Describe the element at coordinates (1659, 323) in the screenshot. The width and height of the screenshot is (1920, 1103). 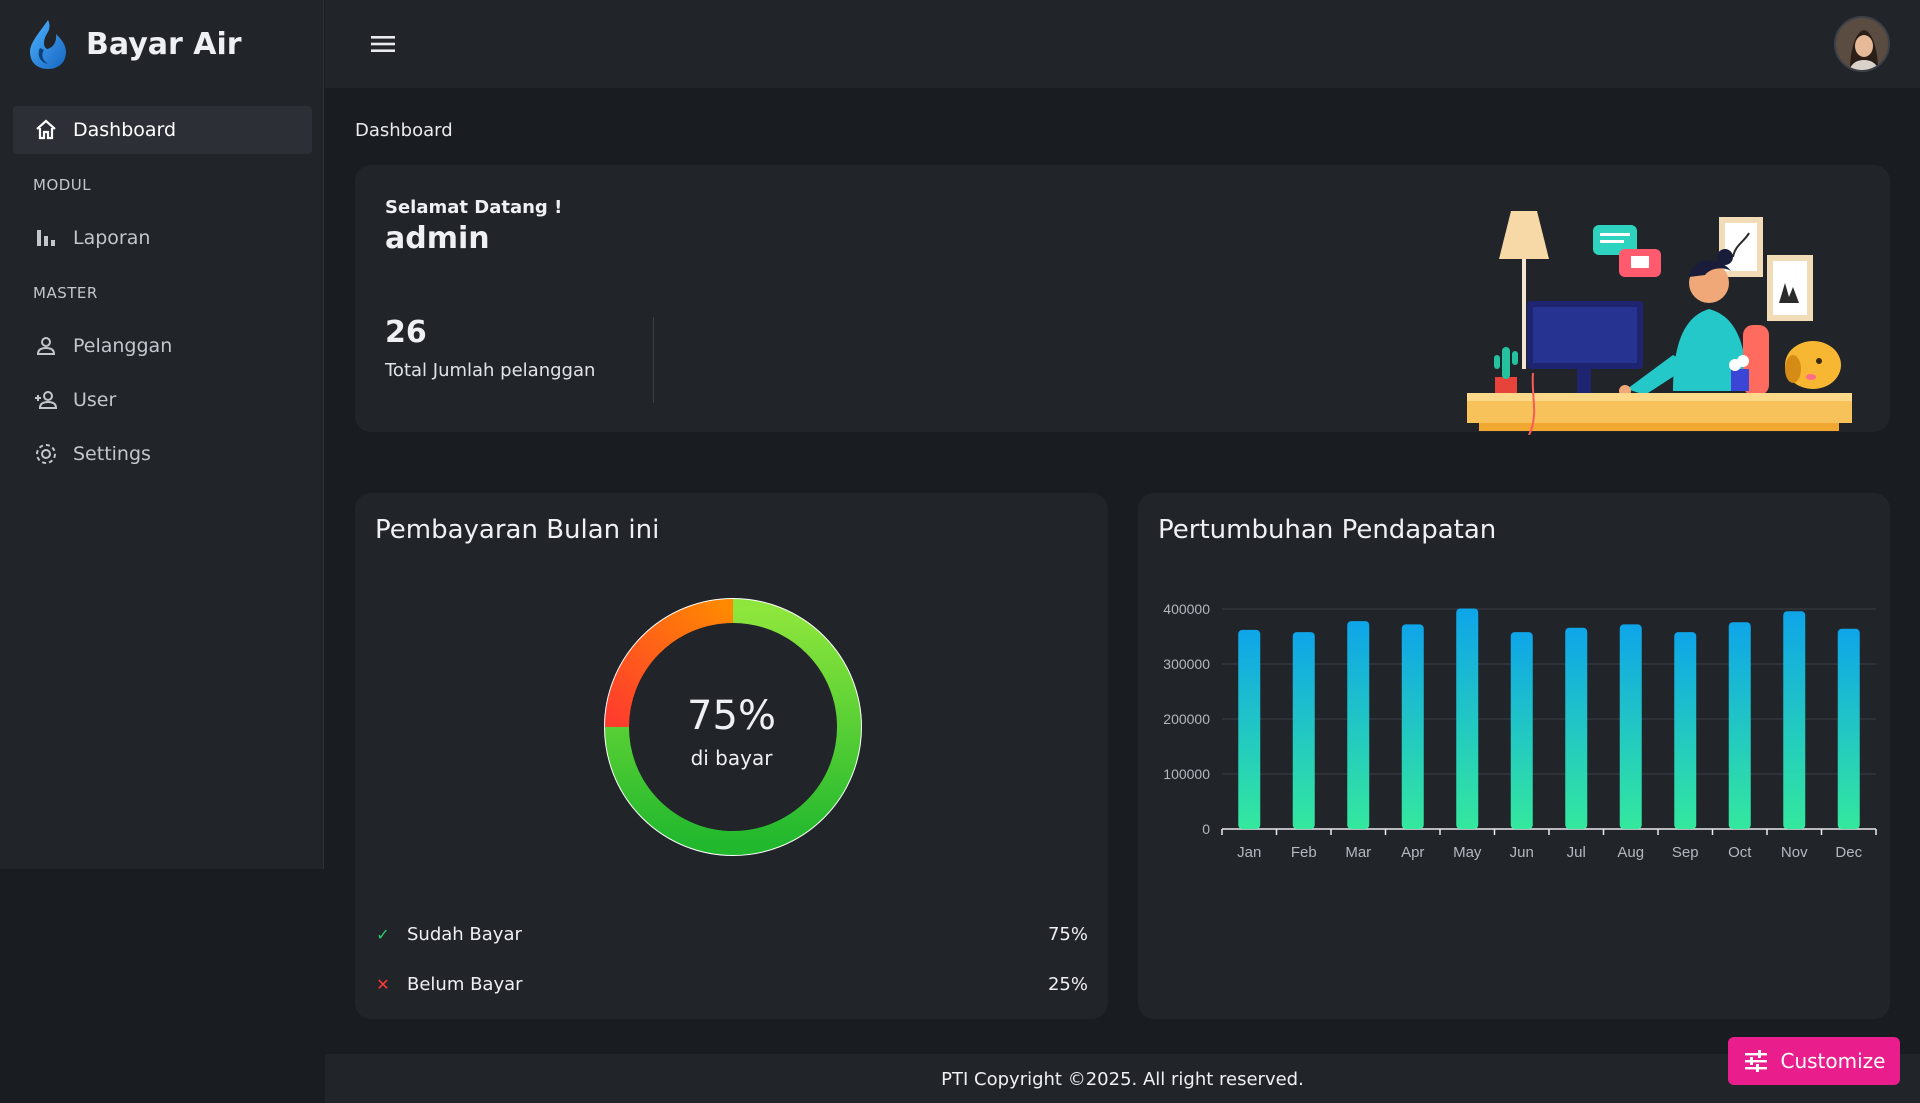
I see `workspace-illustration` at that location.